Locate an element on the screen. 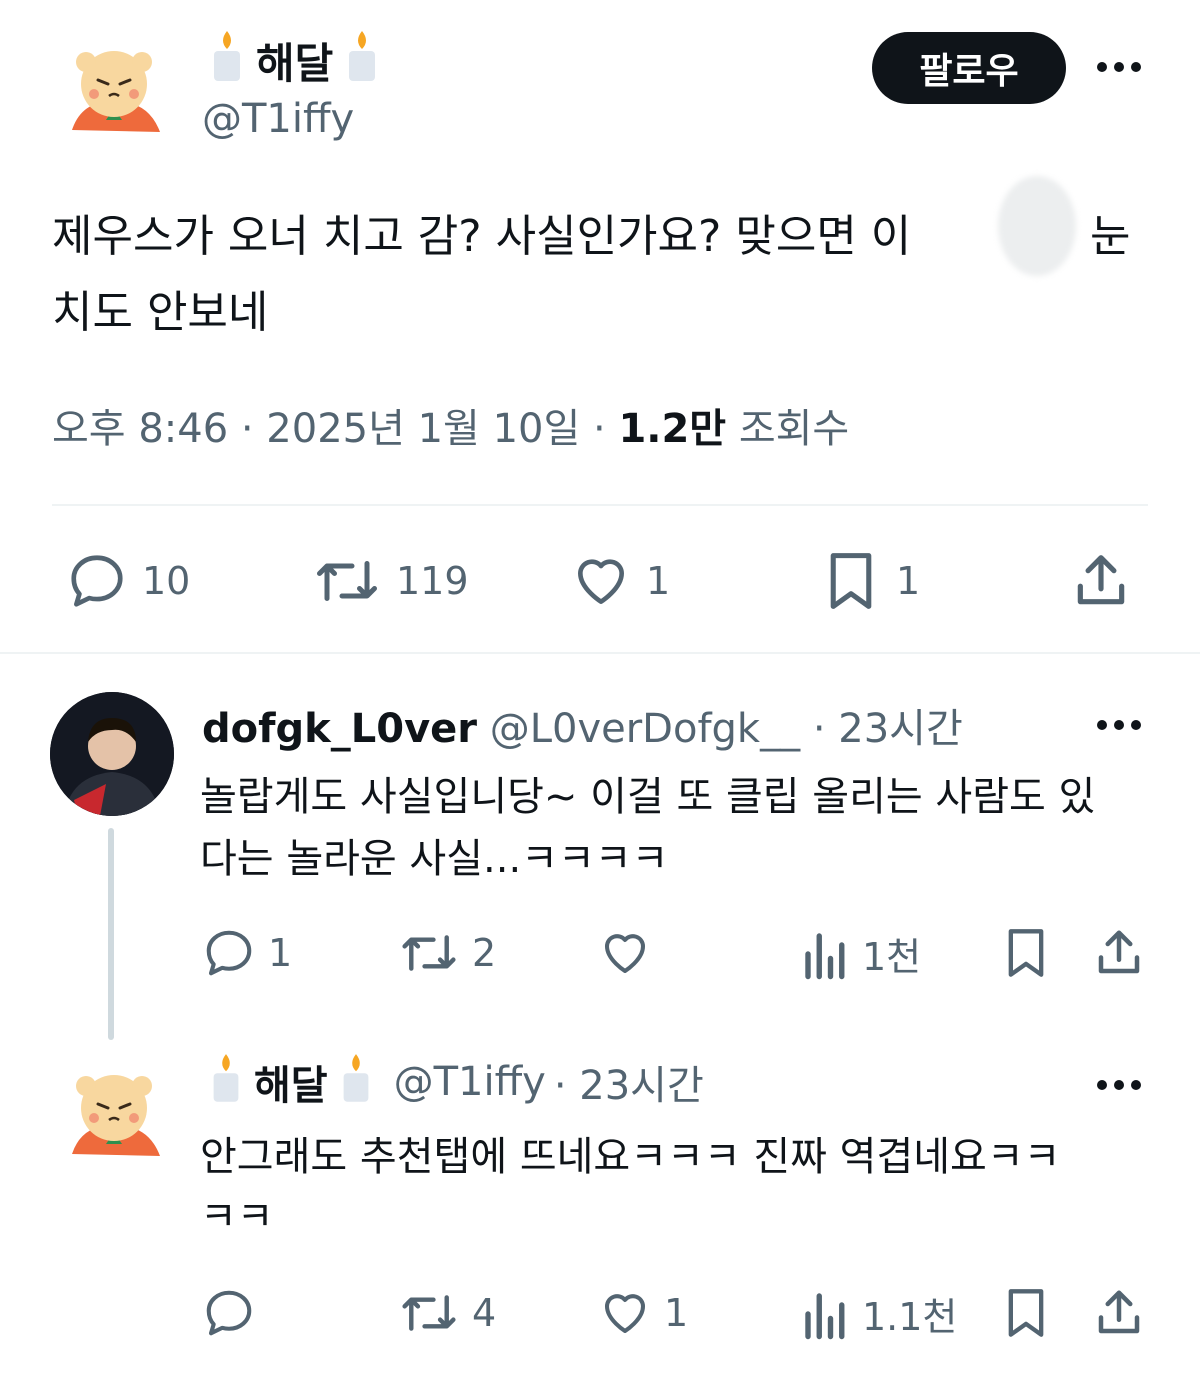 Image resolution: width=1200 pixels, height=1376 pixels. retweet-count: 119 is located at coordinates (432, 581).